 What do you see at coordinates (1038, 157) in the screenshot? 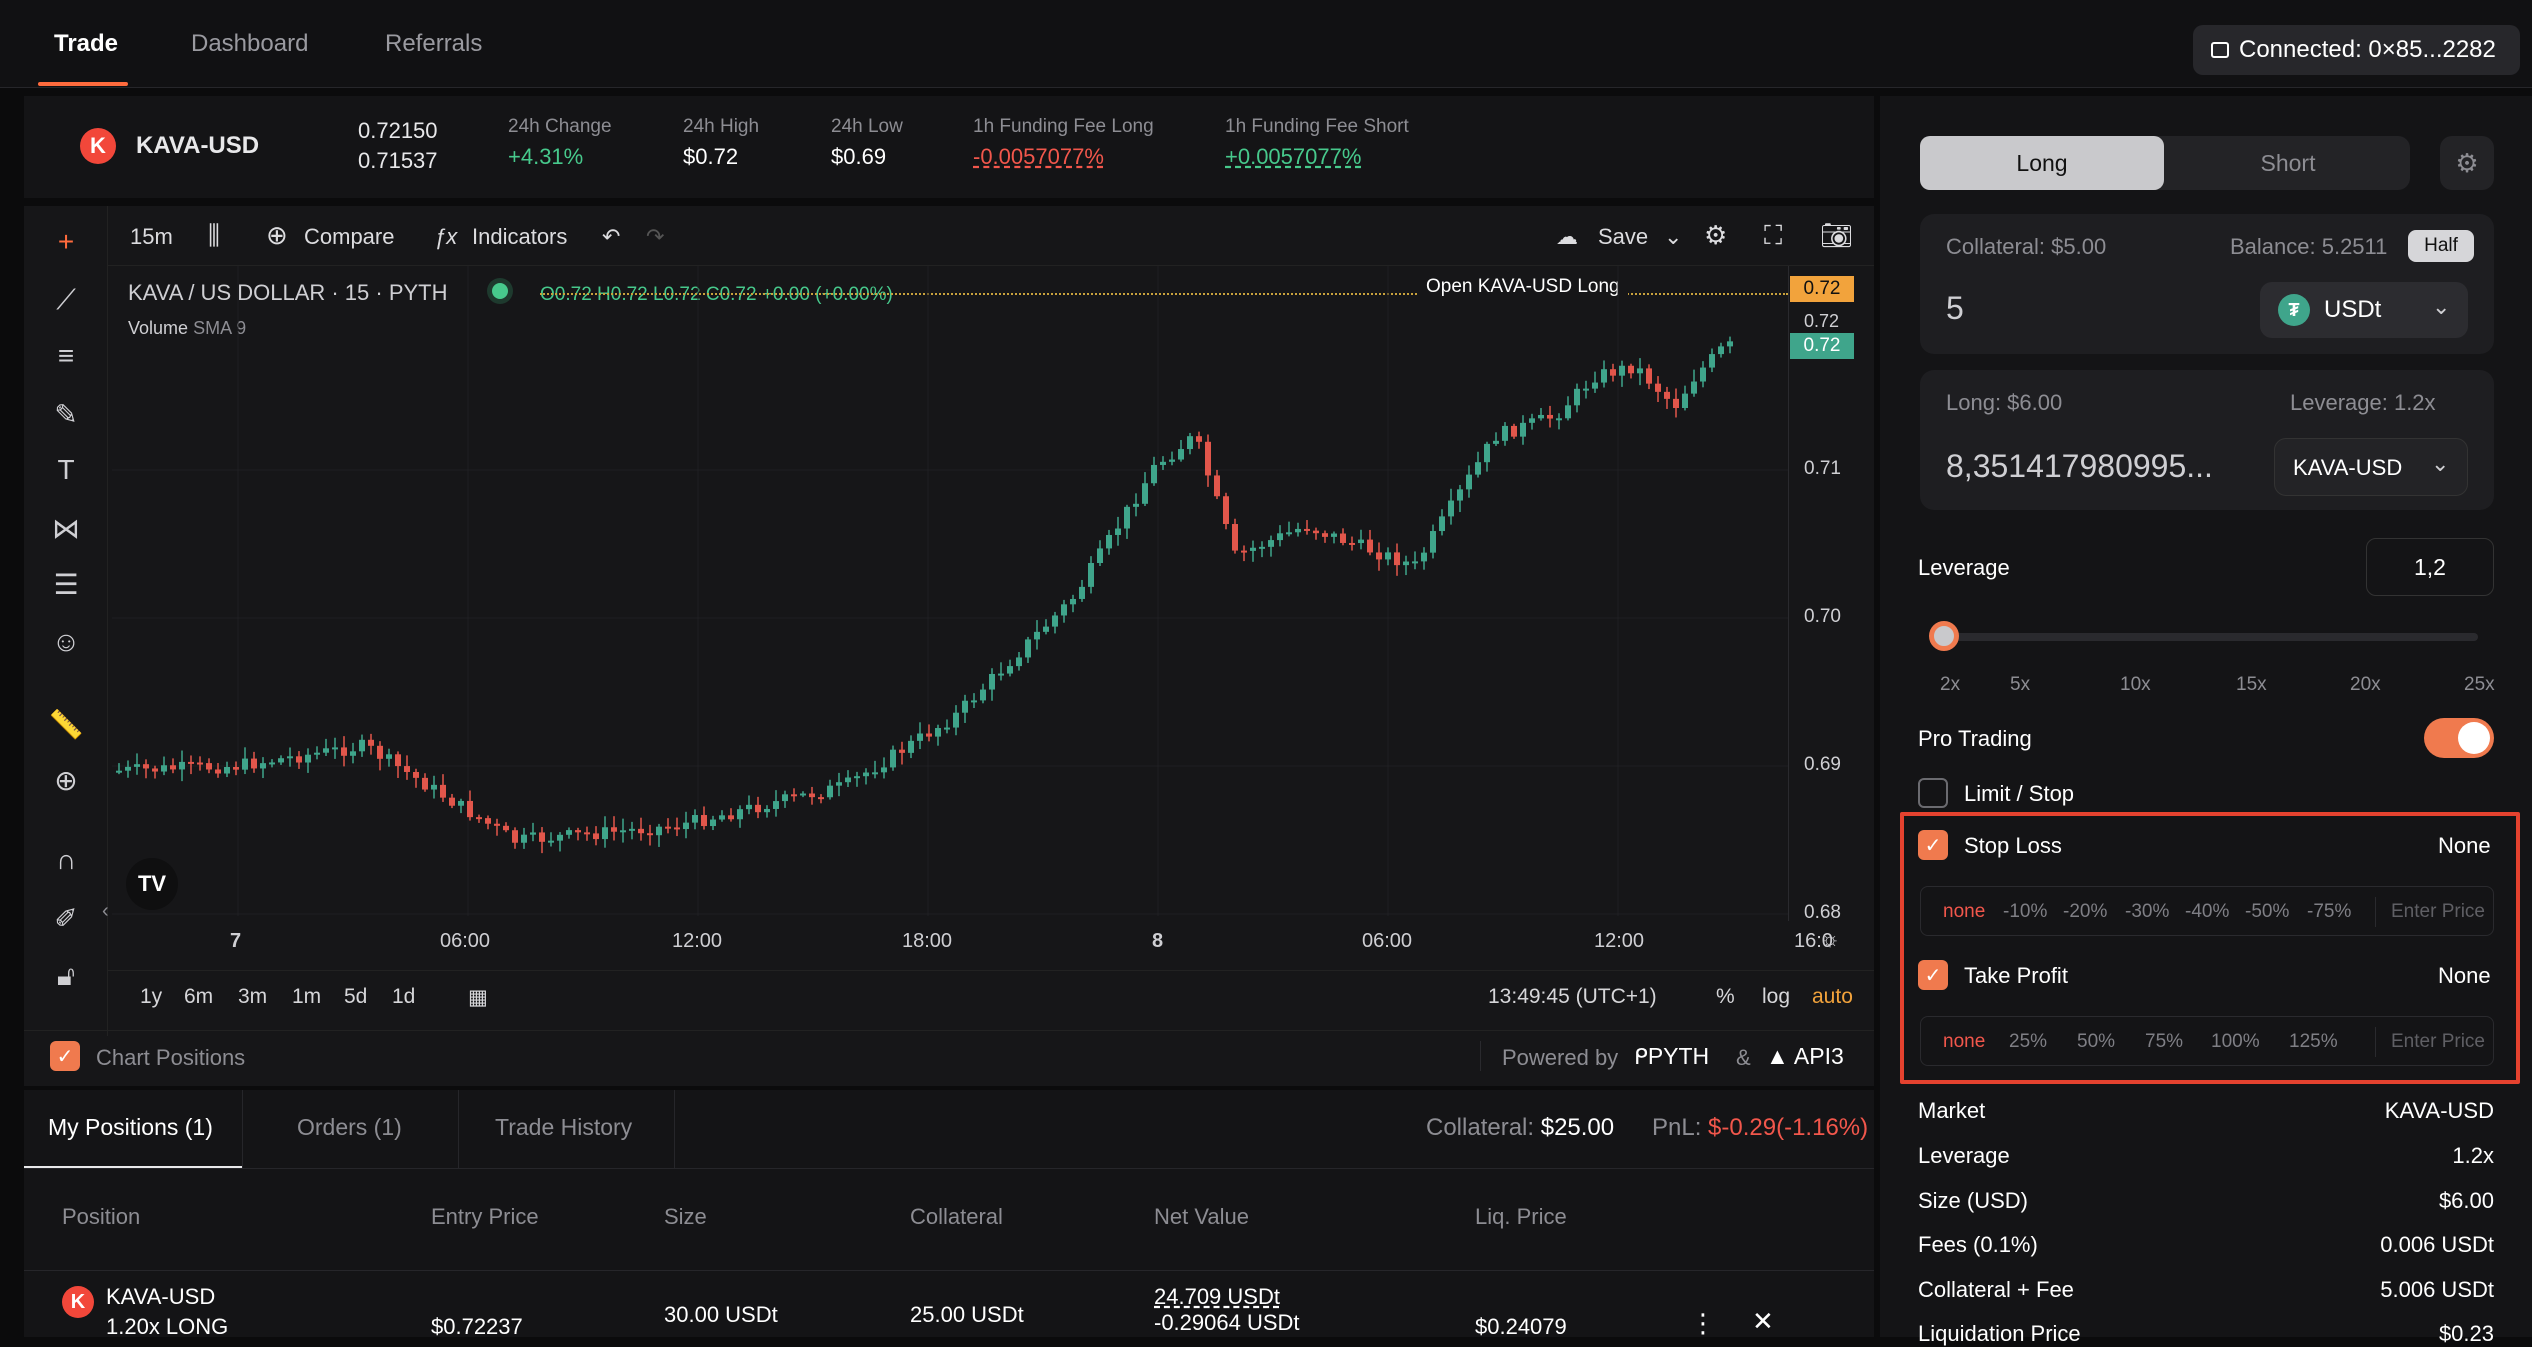
I see `stat-funding-long: -0.0057077%` at bounding box center [1038, 157].